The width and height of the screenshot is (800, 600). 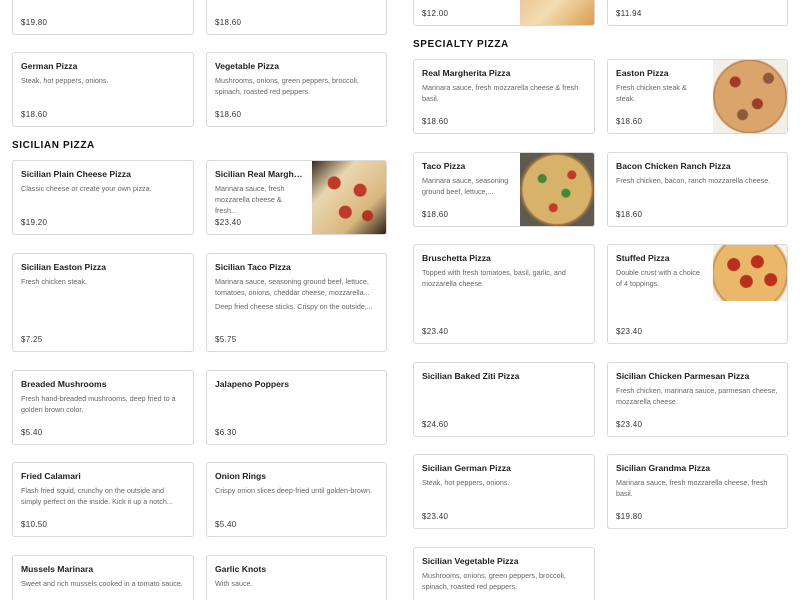 I want to click on item-price: $12.00, so click(x=435, y=13).